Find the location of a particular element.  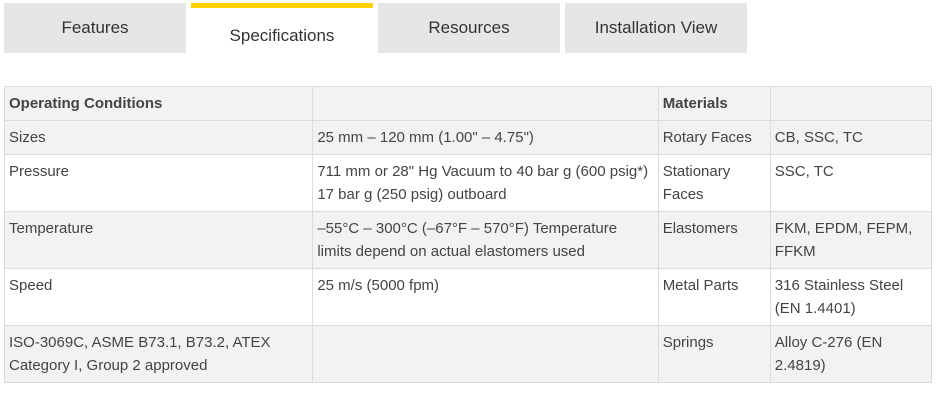

material-label: Springs is located at coordinates (714, 354).